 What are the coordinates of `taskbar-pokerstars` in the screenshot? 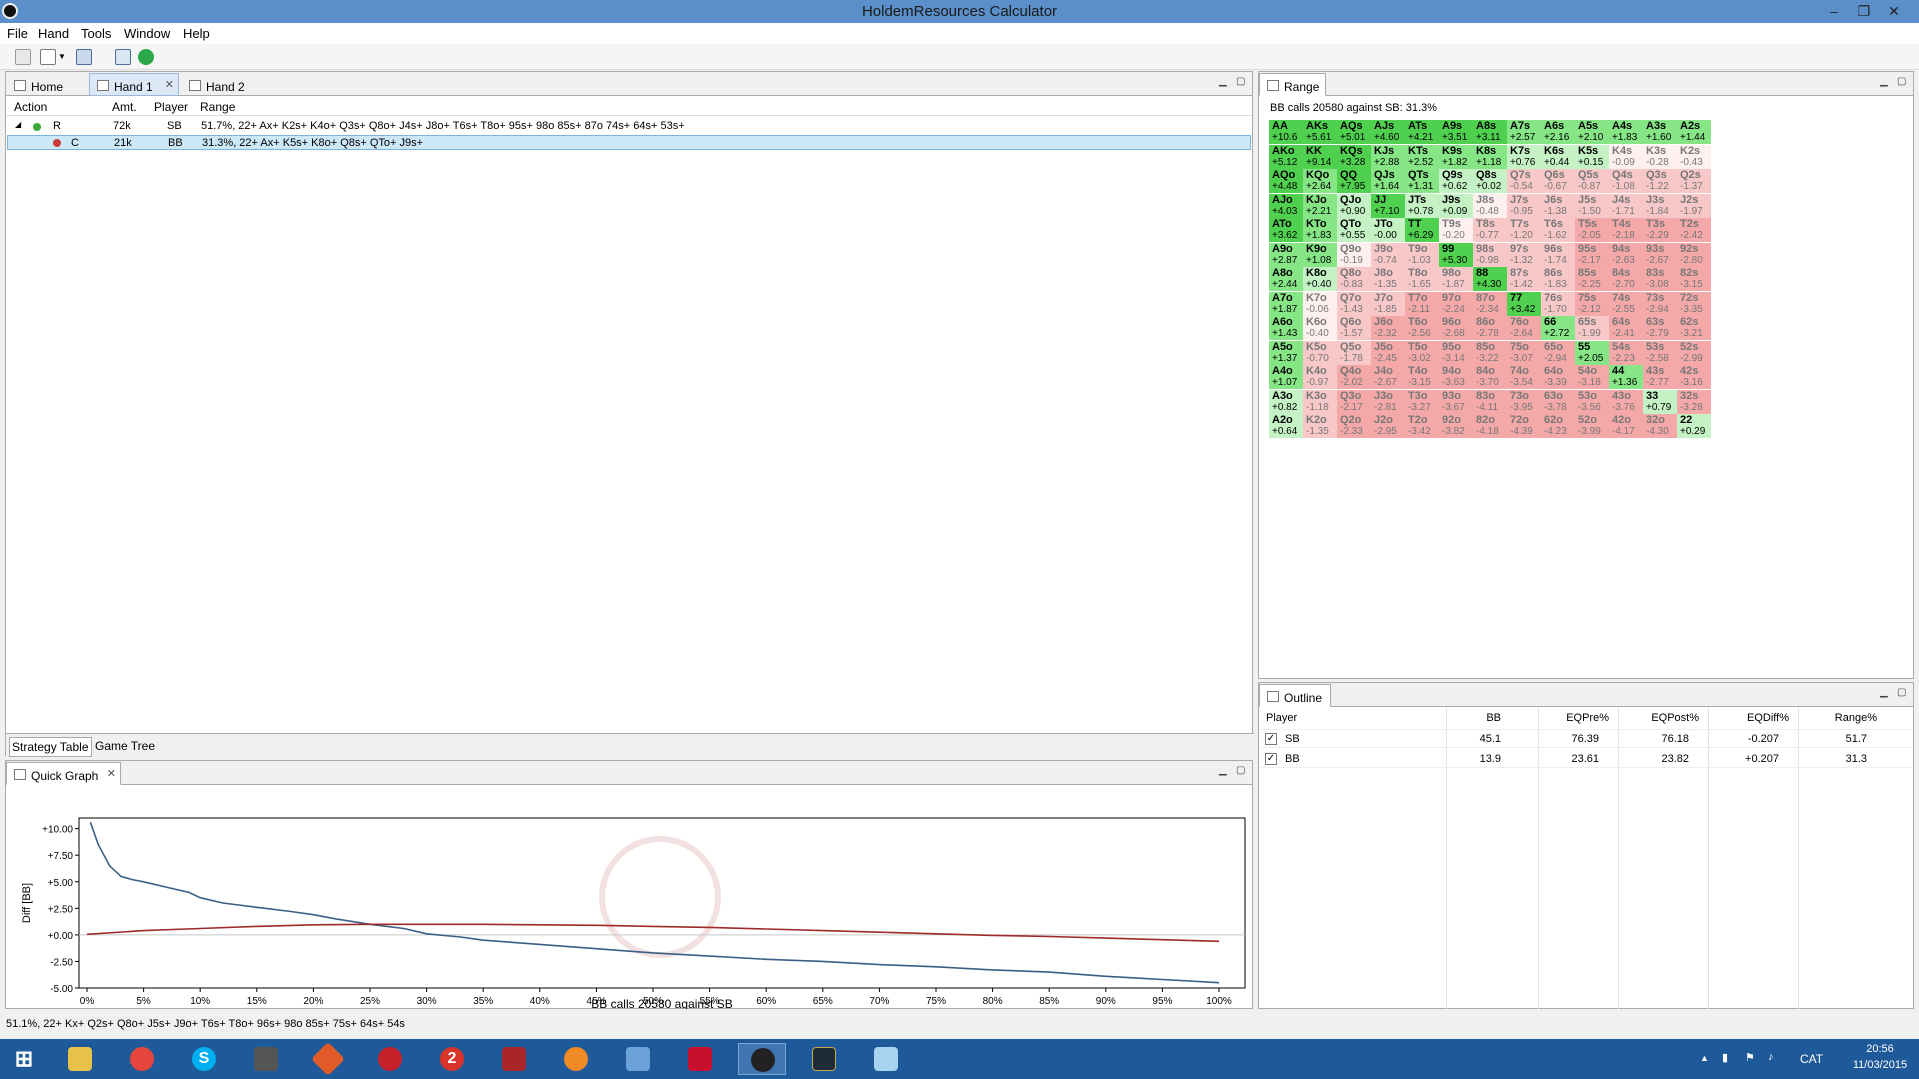 It's located at (390, 1059).